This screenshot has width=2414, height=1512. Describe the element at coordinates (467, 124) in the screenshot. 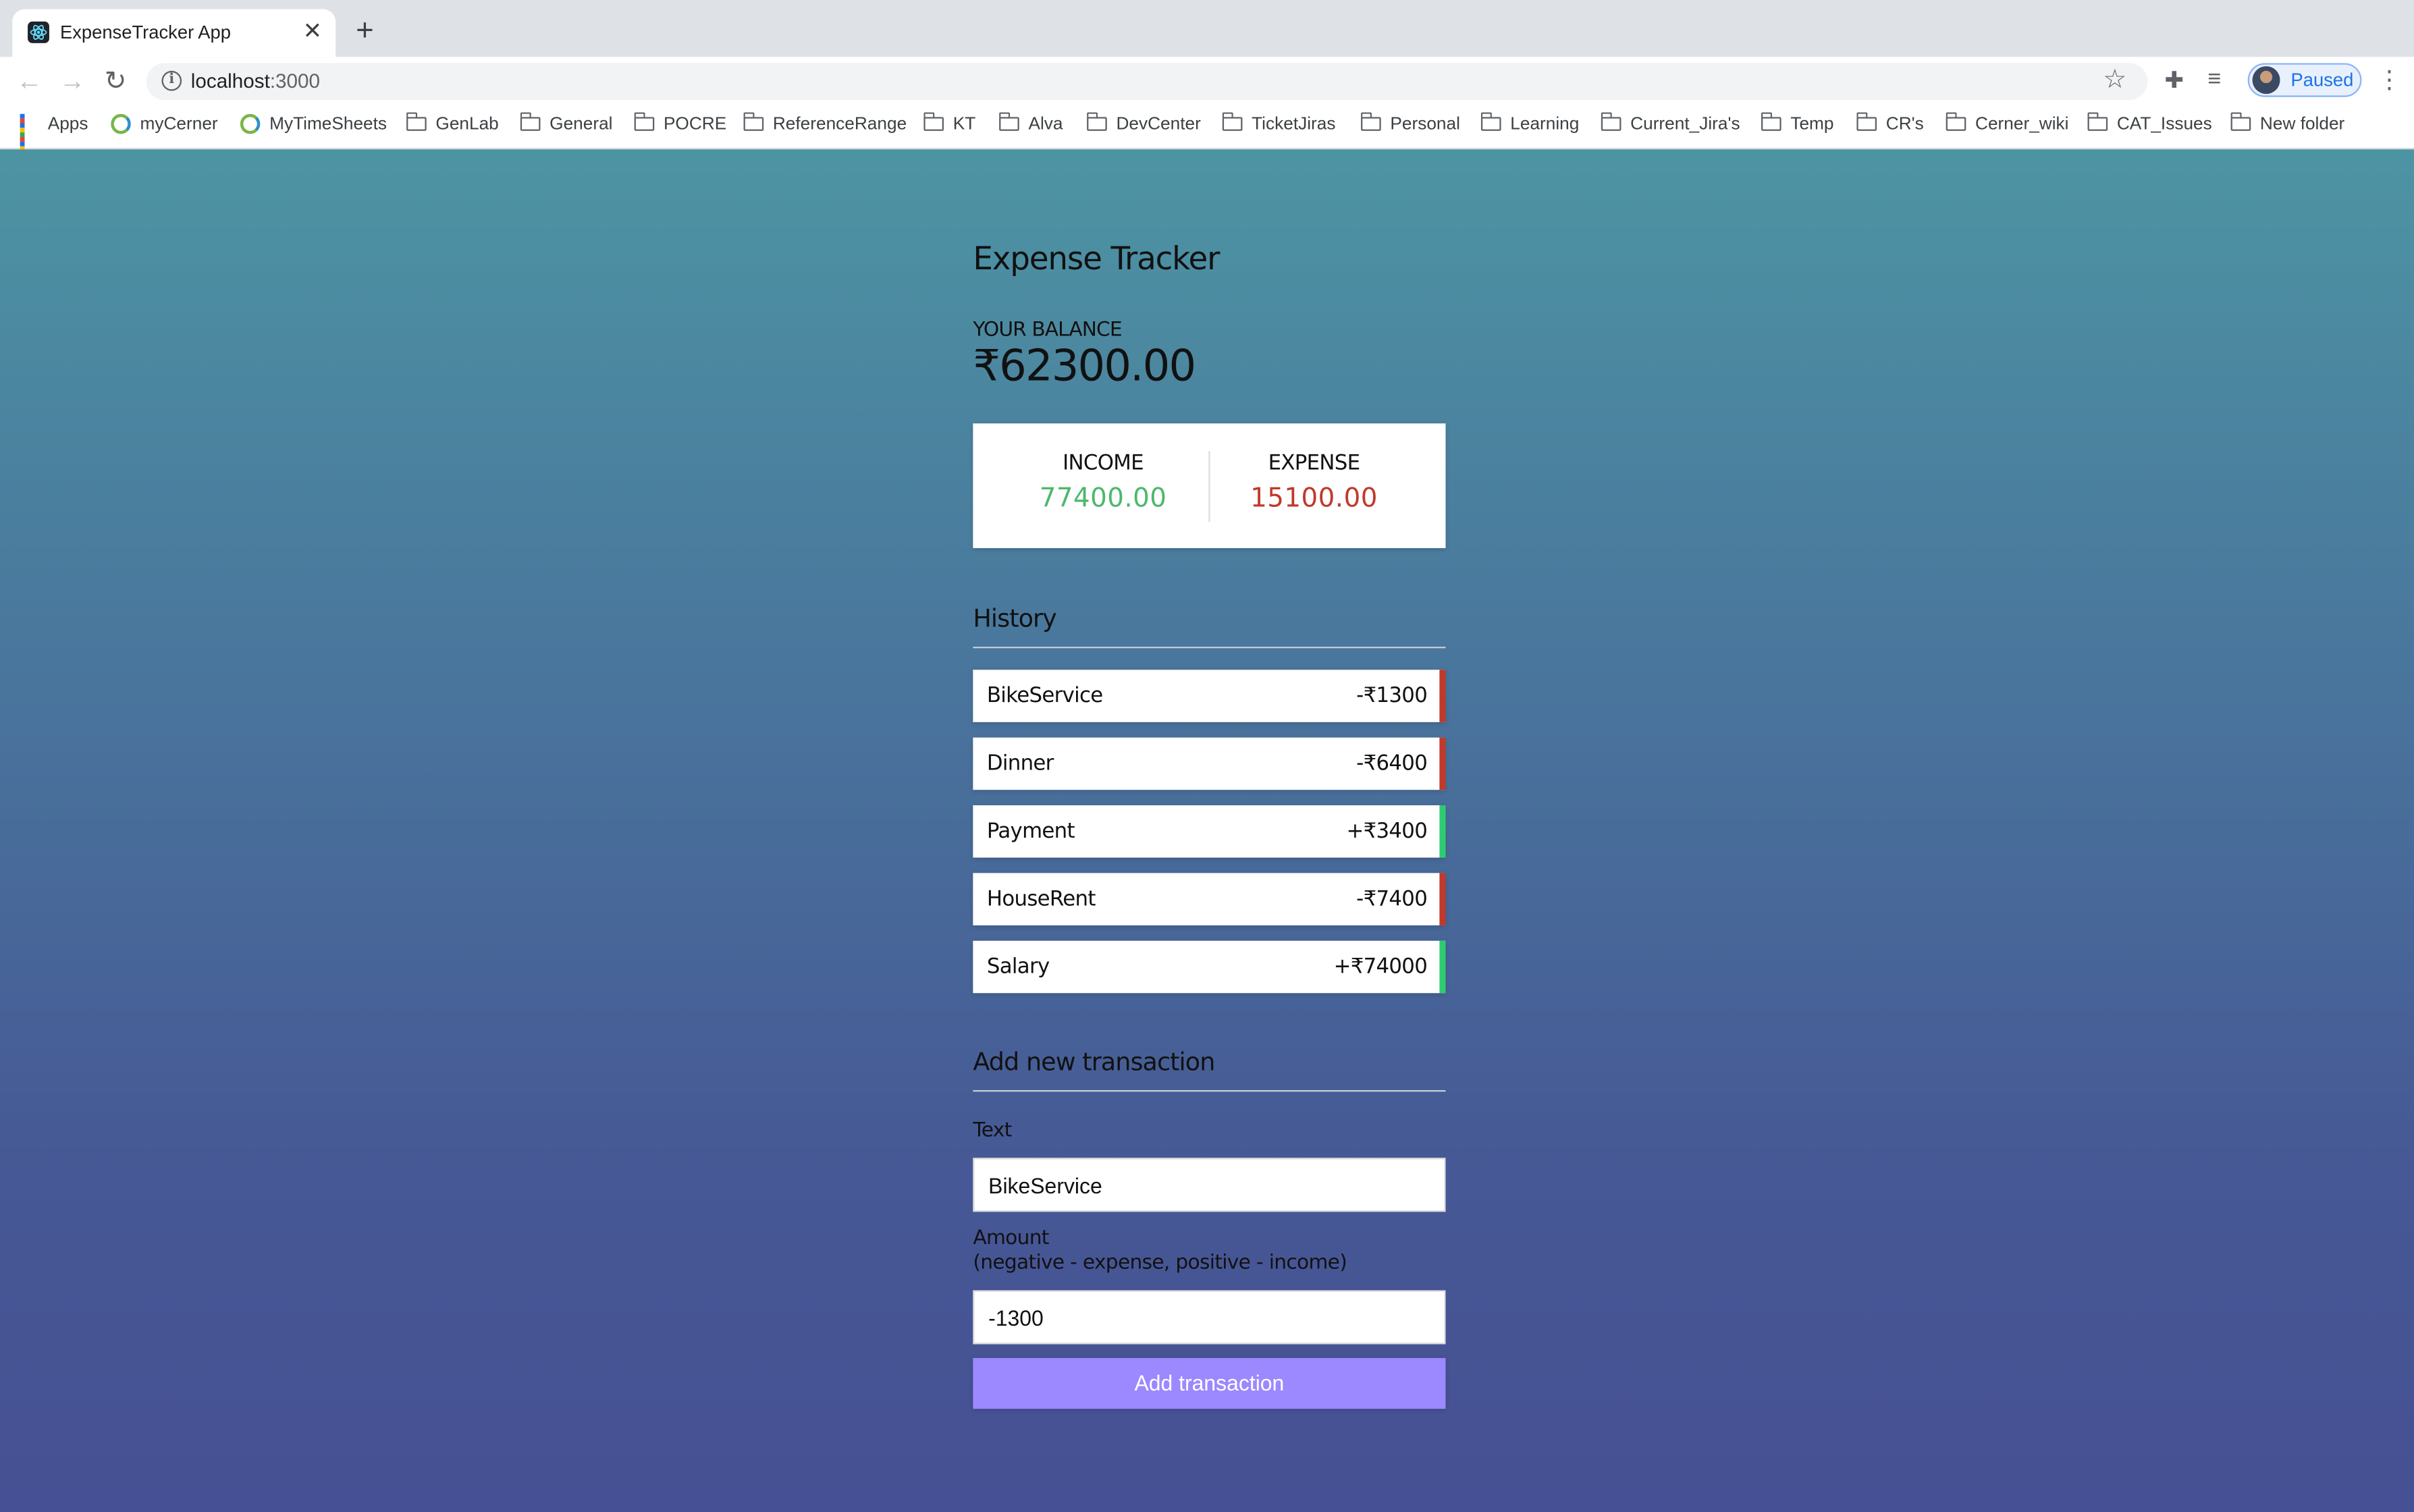

I see `bookmark-label: GenLab` at that location.